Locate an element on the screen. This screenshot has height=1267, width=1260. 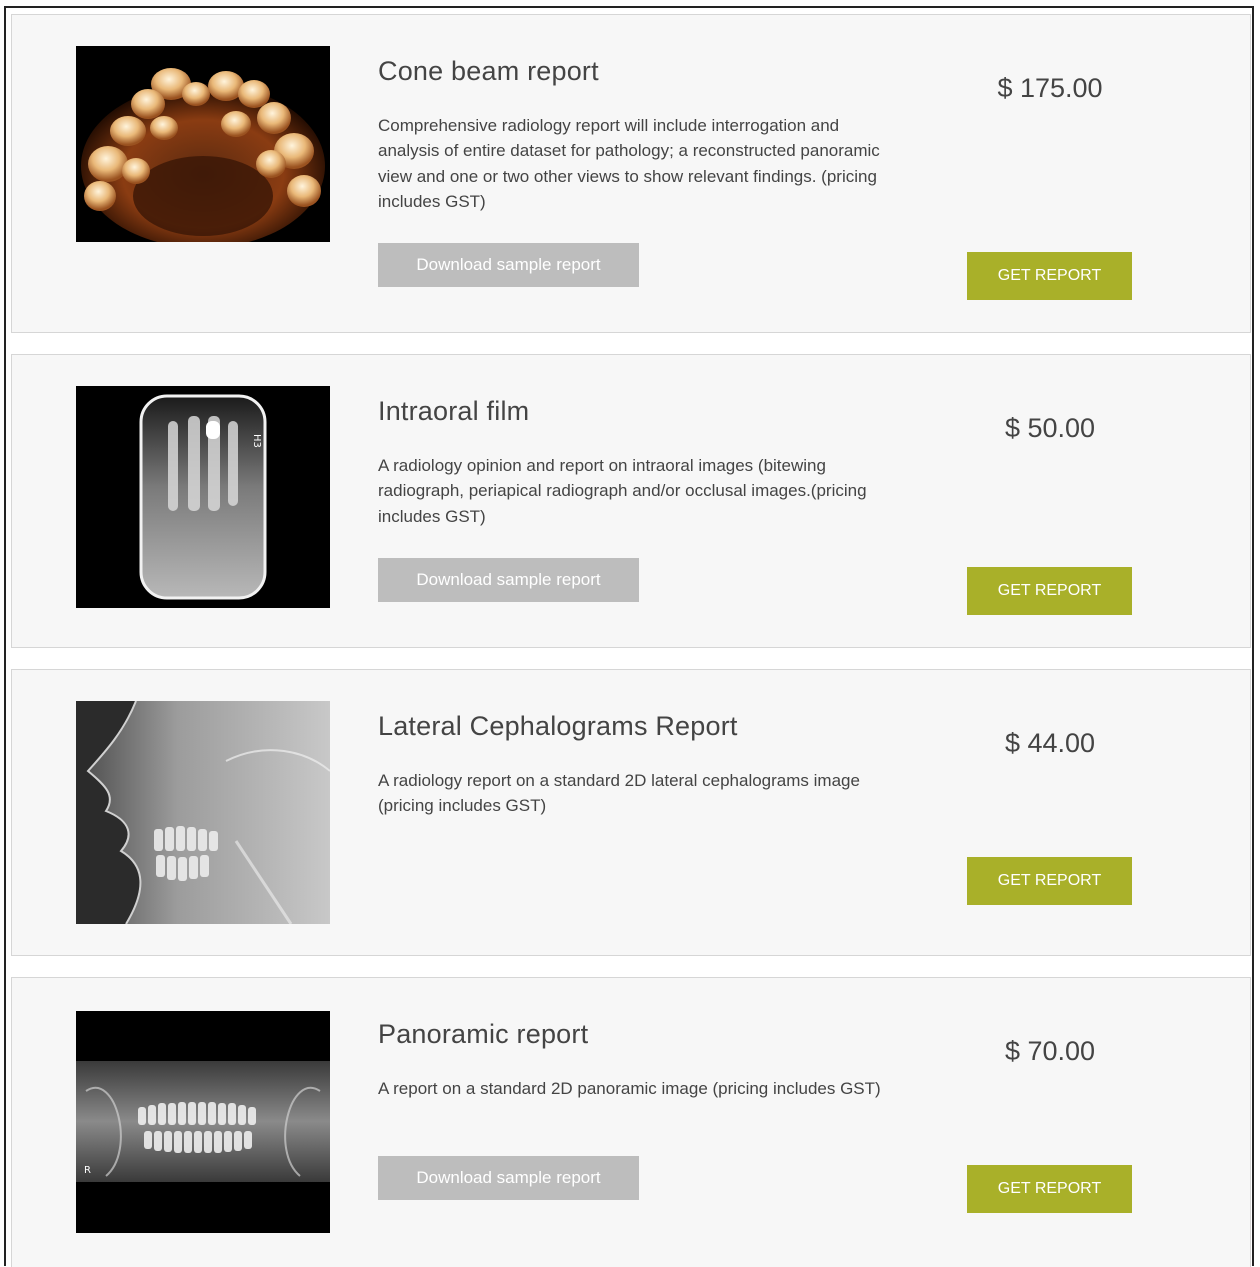
product-price: $ 175.00 is located at coordinates (1050, 88).